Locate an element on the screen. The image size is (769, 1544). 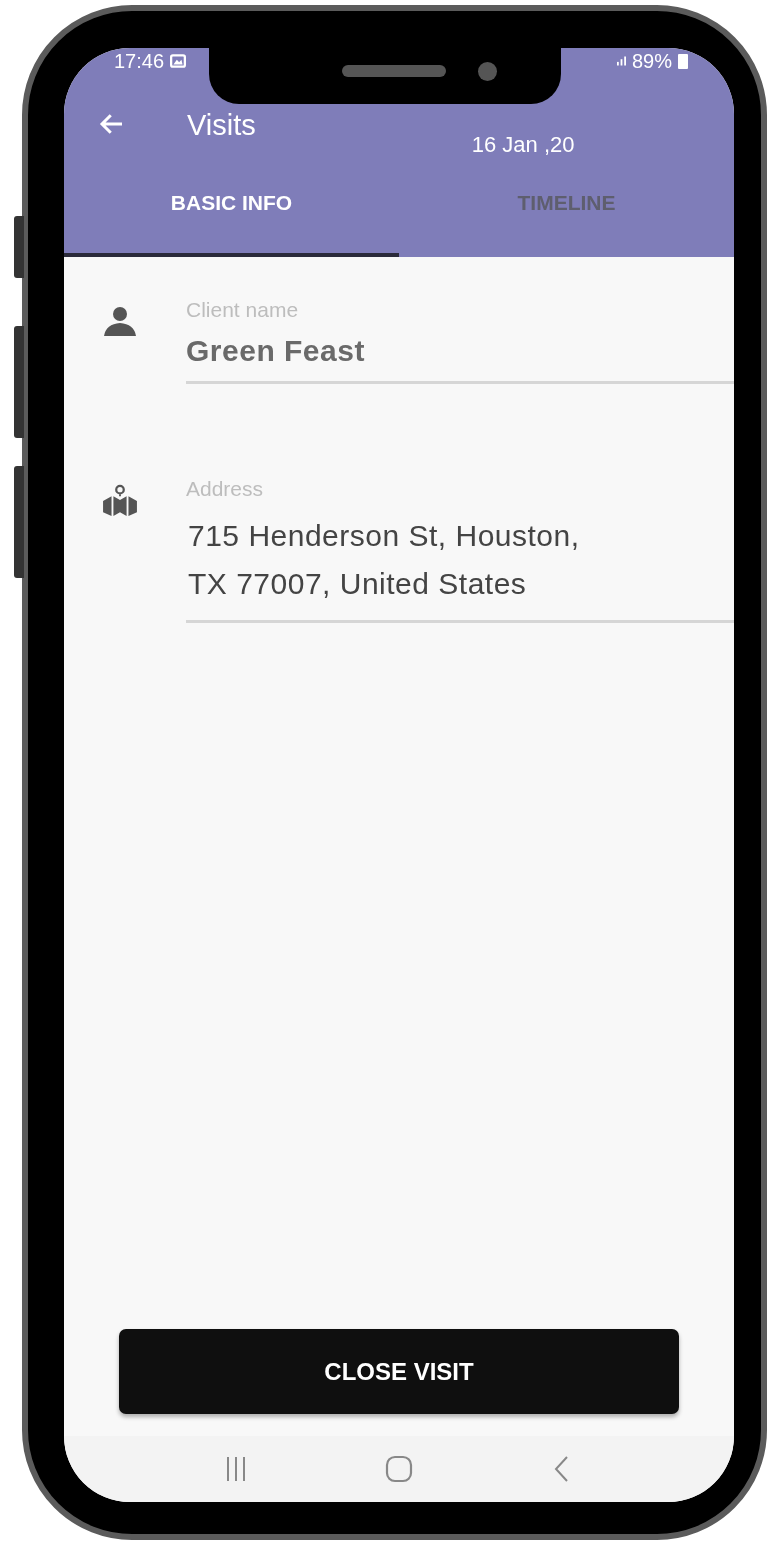
field-label: Client name is located at coordinates (242, 310).